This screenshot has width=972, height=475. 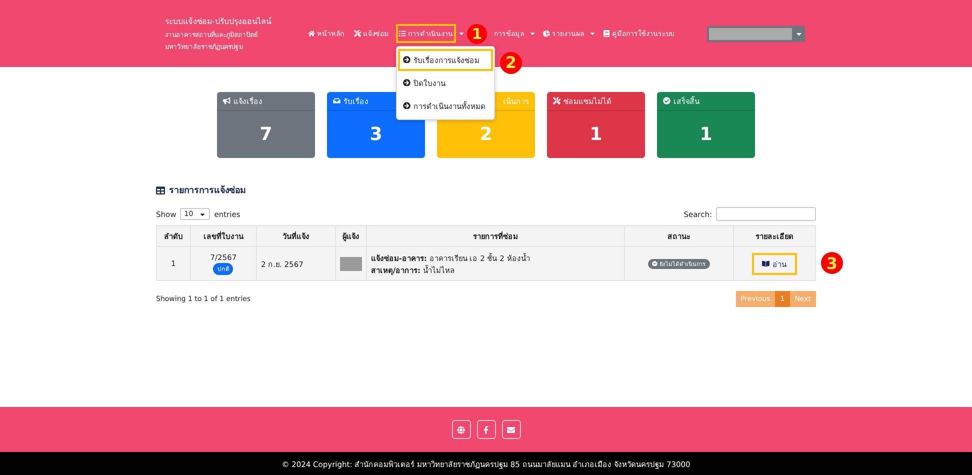 I want to click on email-link, so click(x=511, y=429).